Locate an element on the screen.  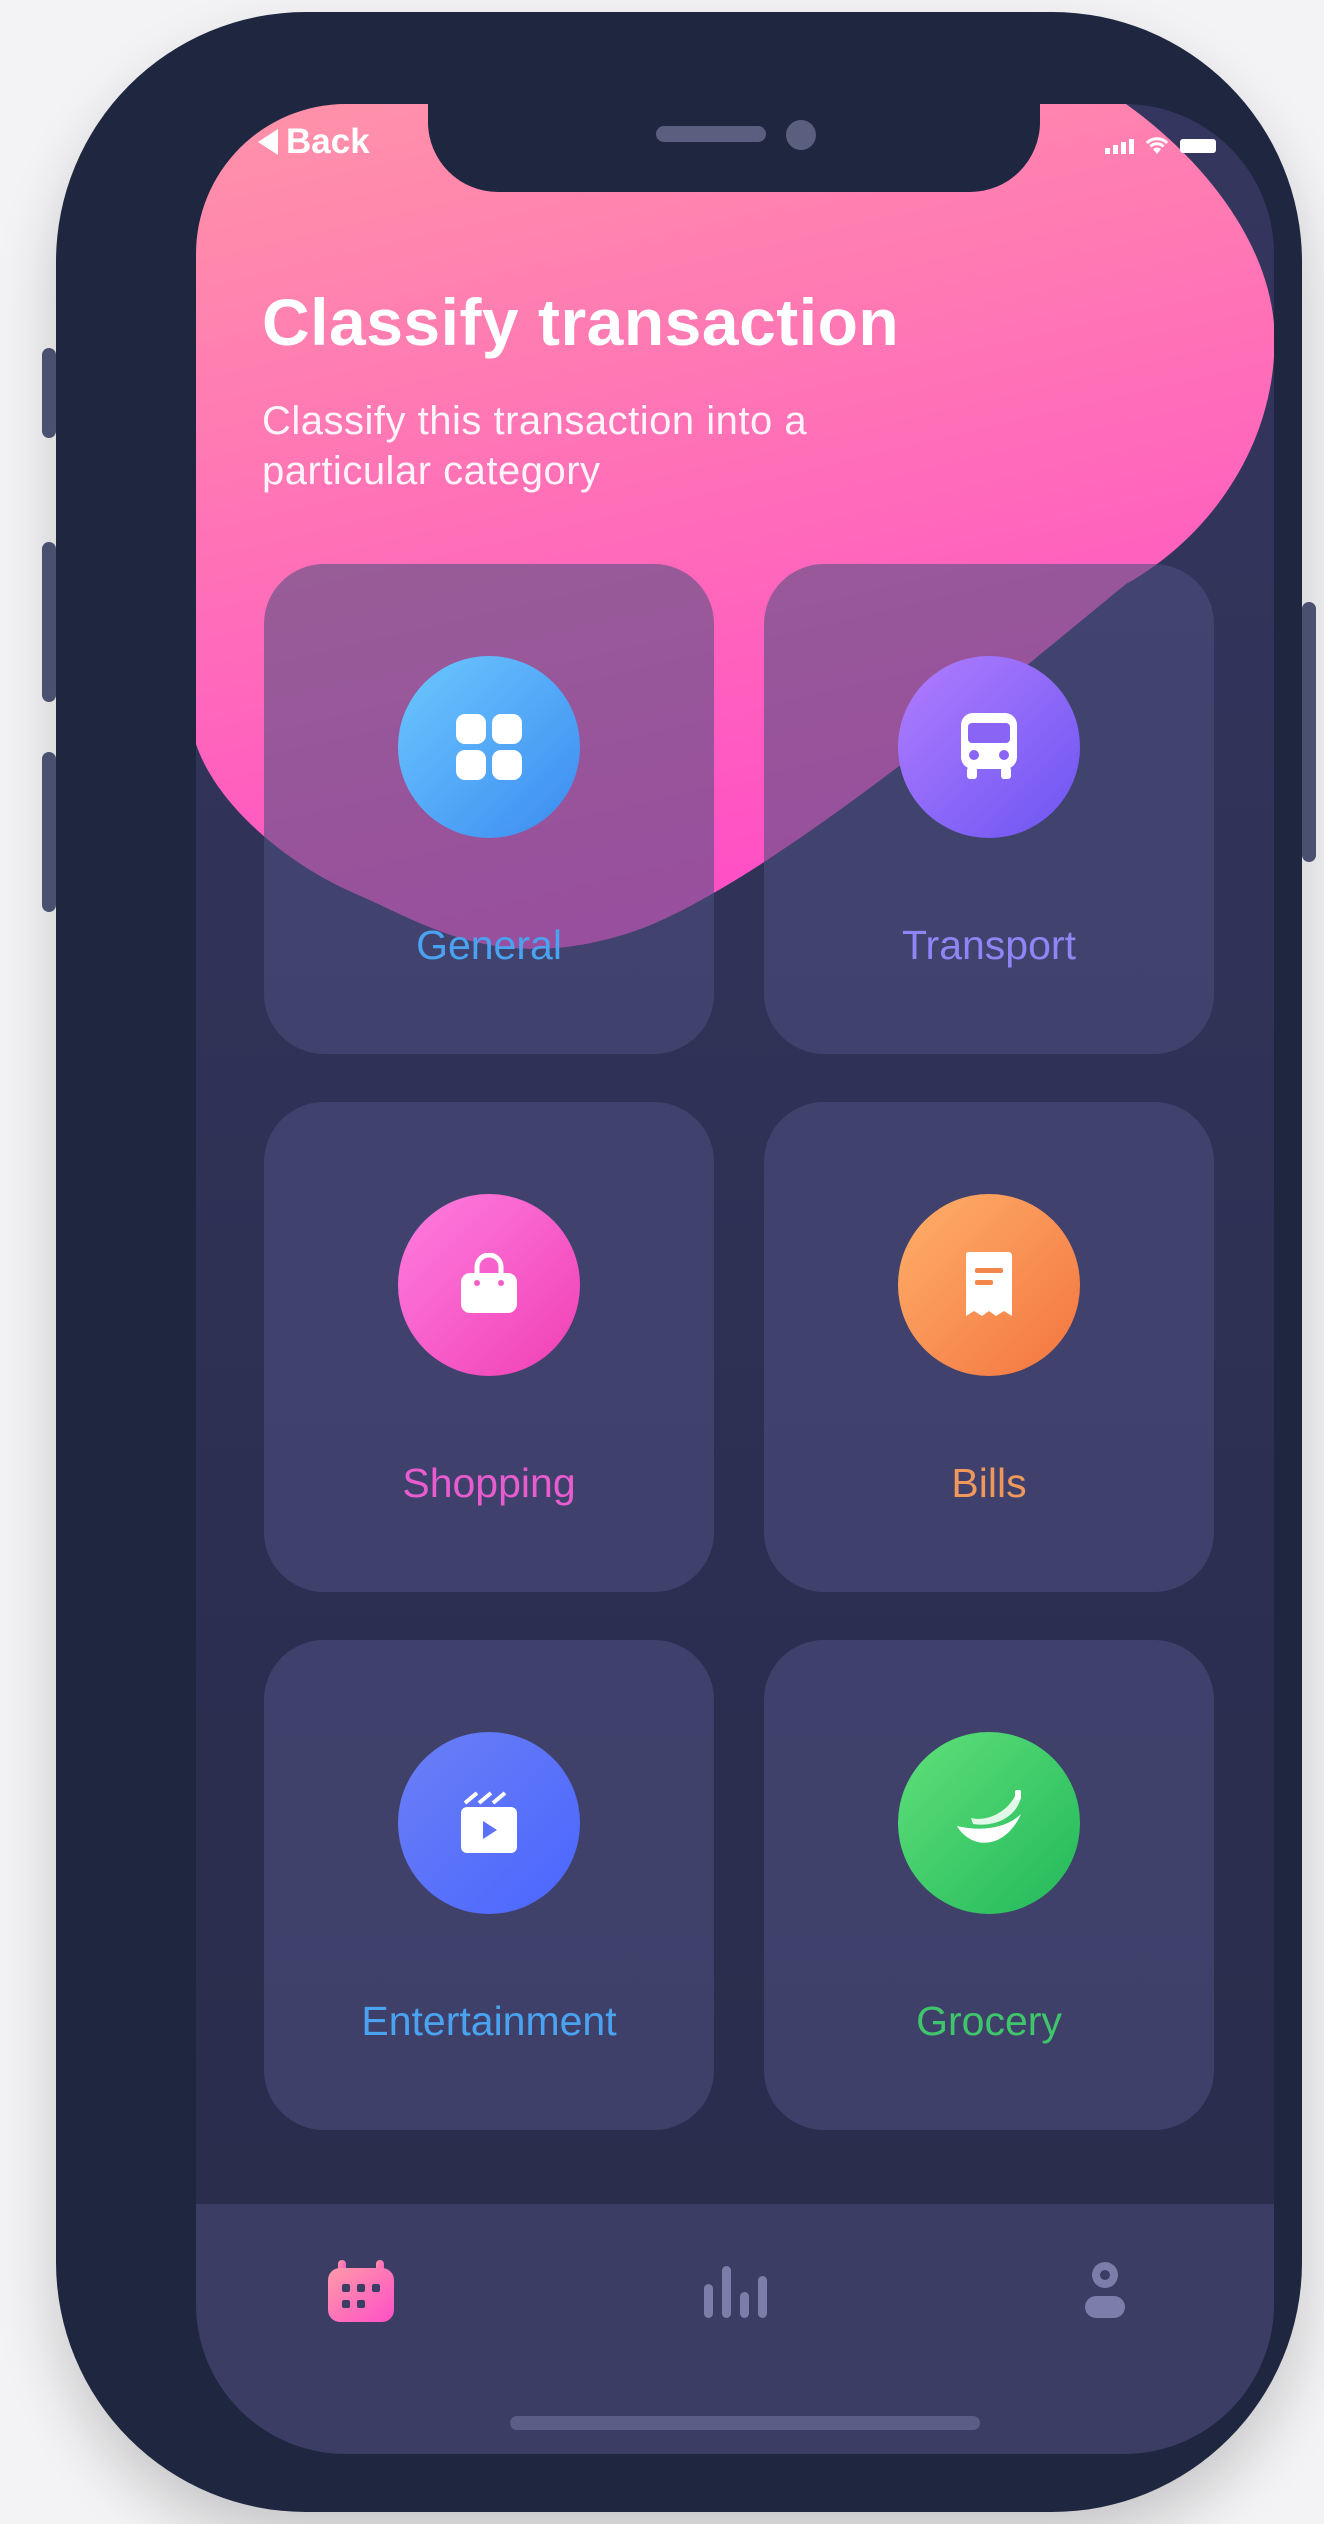
shopping-icon-badge is located at coordinates (489, 1285).